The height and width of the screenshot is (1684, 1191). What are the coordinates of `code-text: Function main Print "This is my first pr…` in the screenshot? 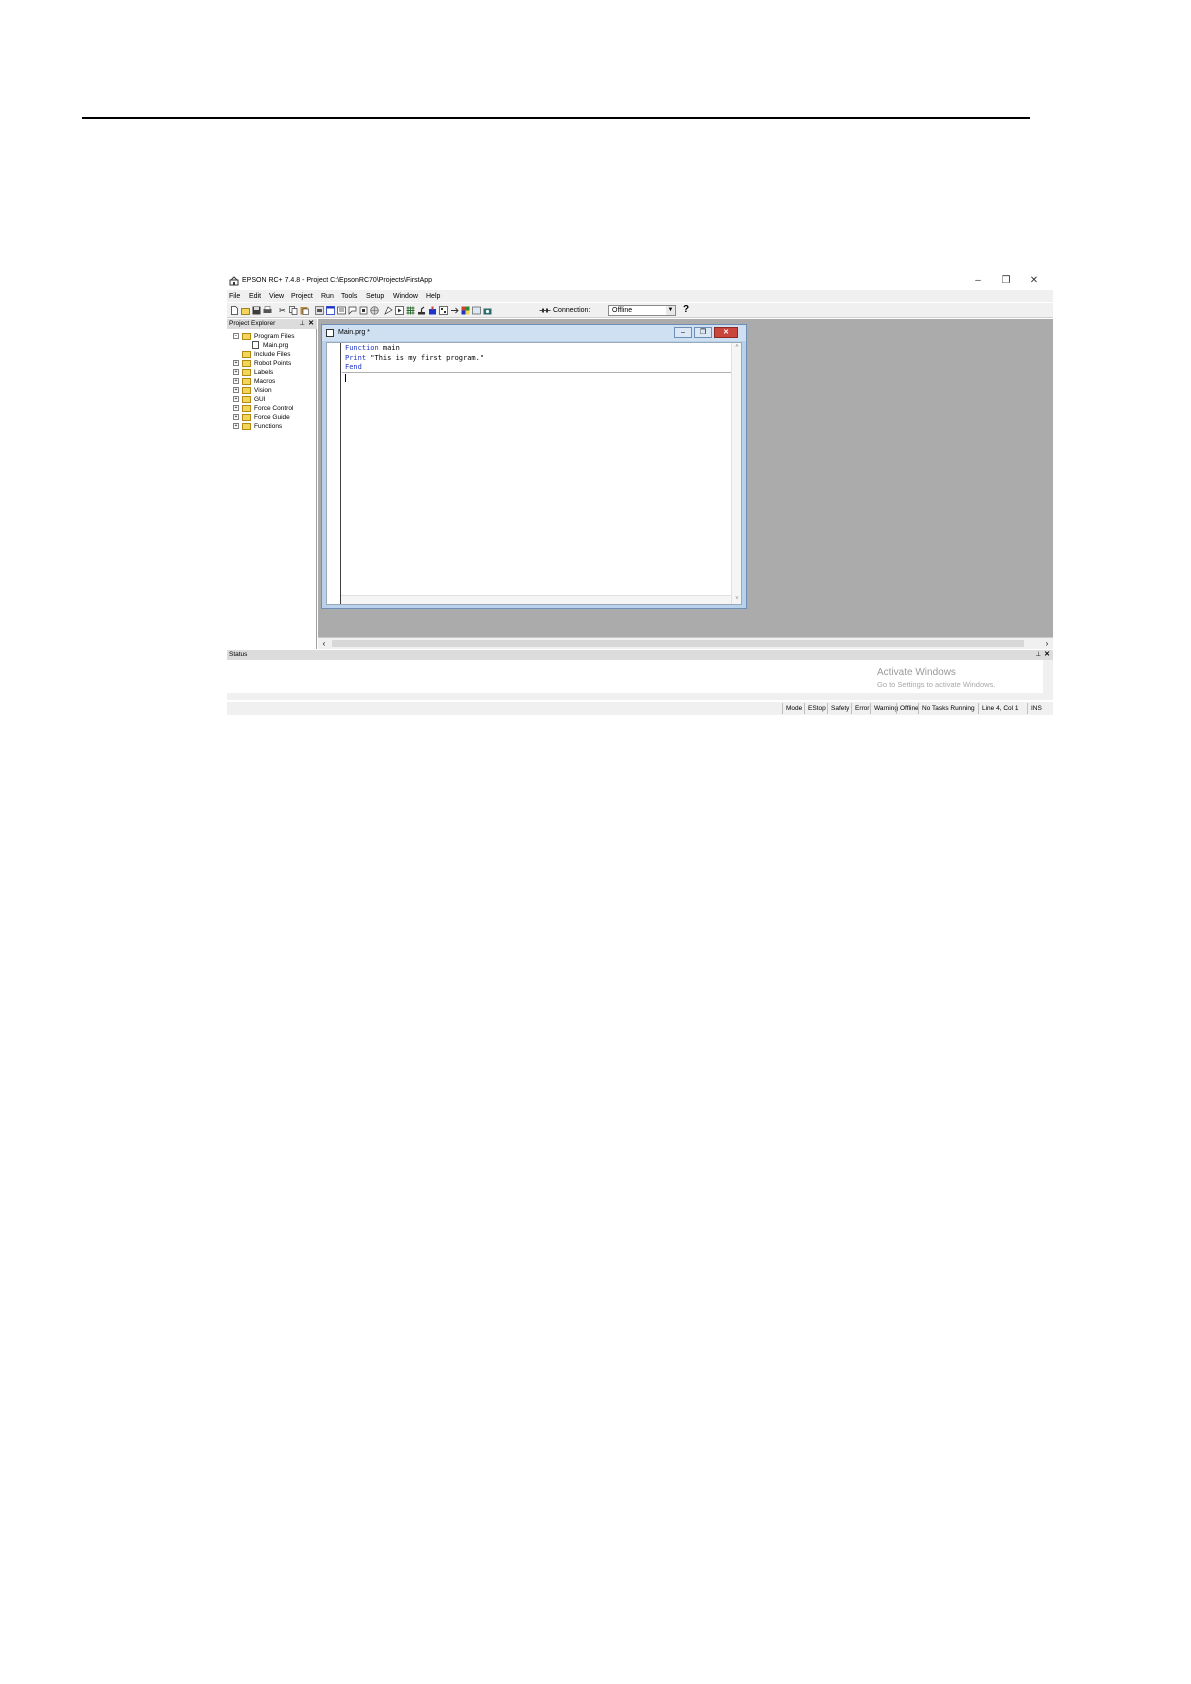 It's located at (414, 358).